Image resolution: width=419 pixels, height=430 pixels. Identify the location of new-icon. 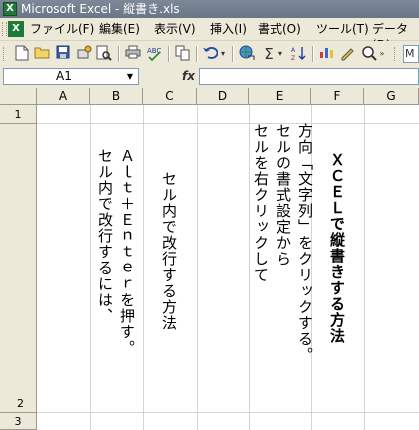
(22, 54).